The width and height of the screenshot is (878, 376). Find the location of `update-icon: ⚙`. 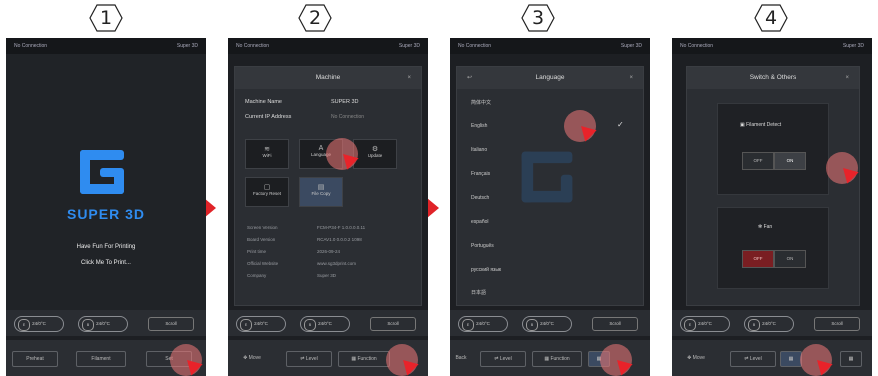

update-icon: ⚙ is located at coordinates (375, 149).